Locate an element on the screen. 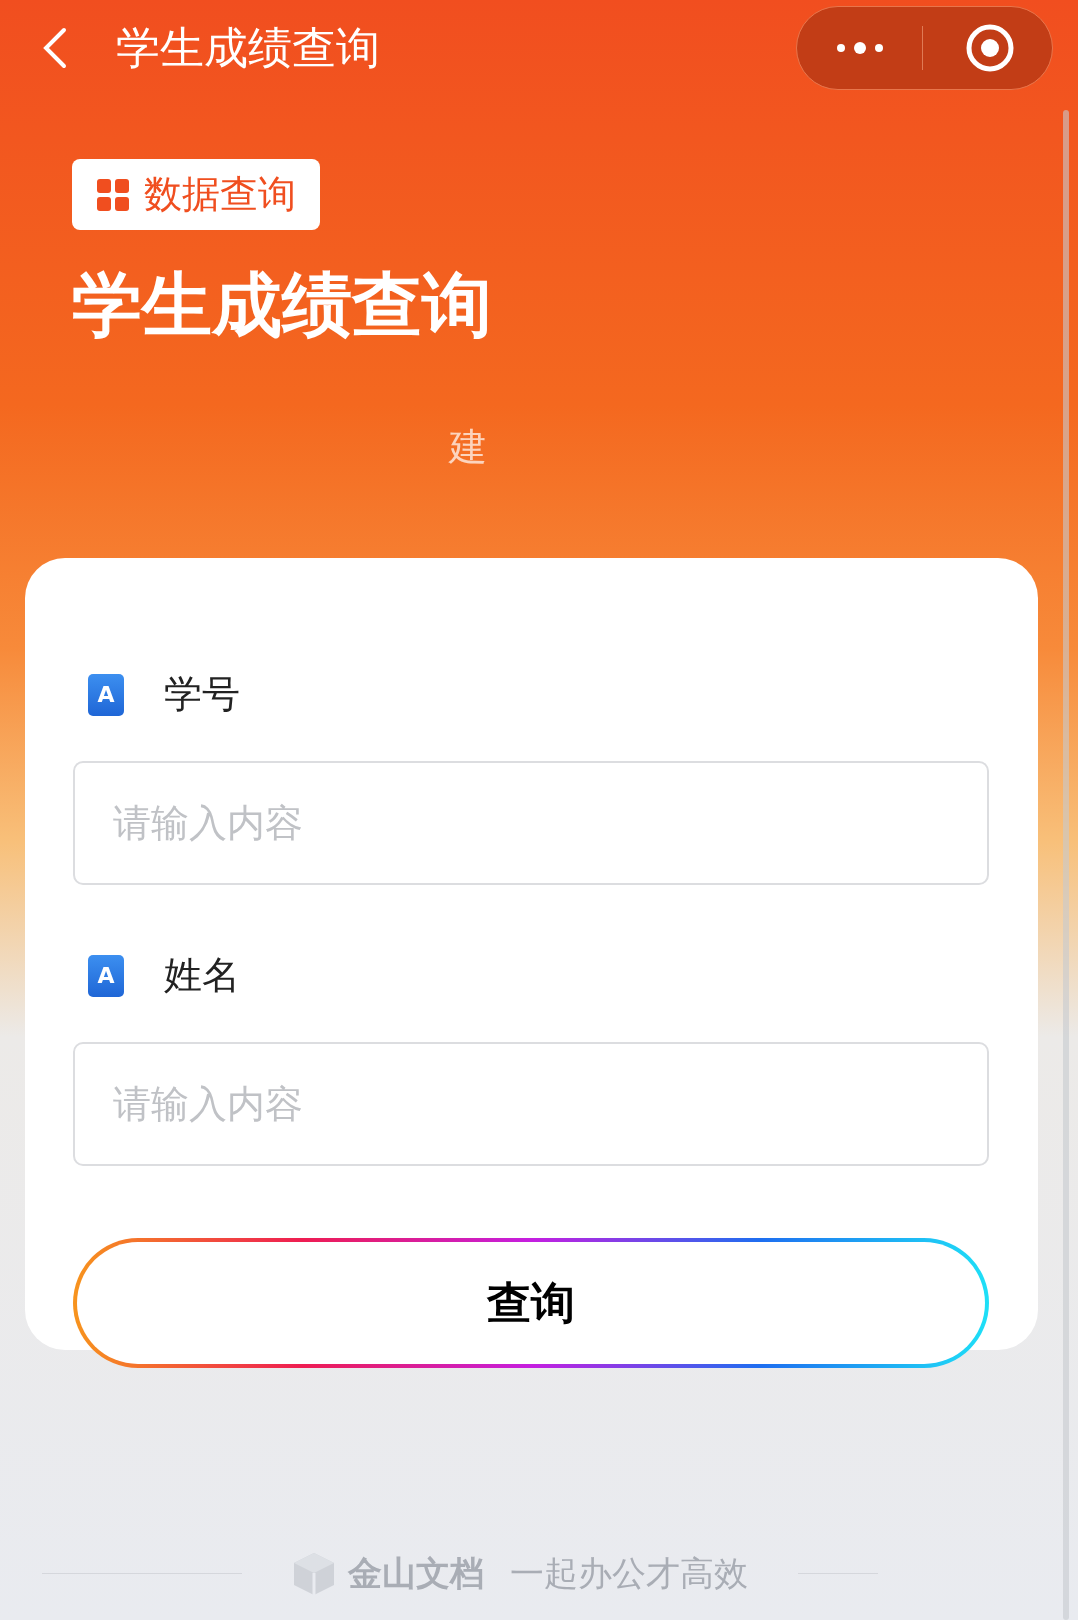  query-button: 查询 is located at coordinates (531, 1303).